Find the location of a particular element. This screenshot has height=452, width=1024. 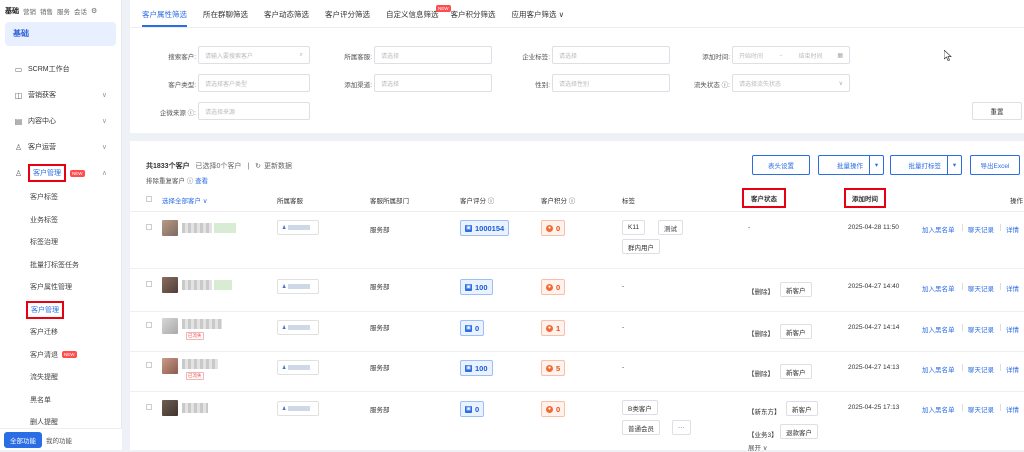

caret-down-icon: ▾ is located at coordinates (876, 165).